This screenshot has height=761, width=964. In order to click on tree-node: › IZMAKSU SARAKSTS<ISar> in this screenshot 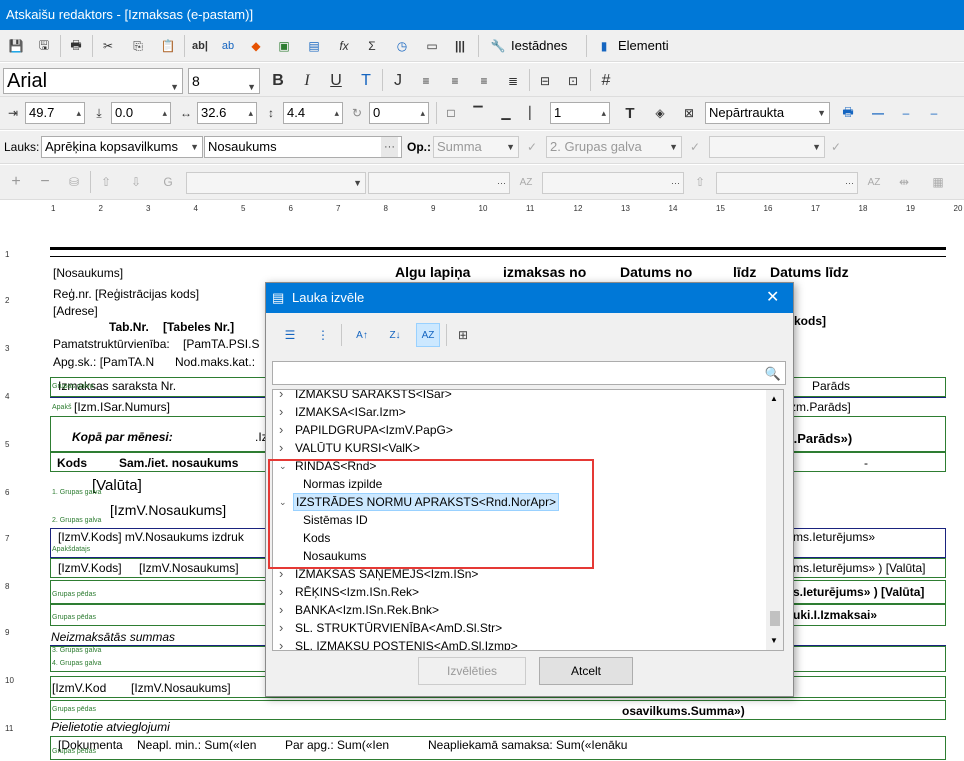, I will do `click(520, 396)`.